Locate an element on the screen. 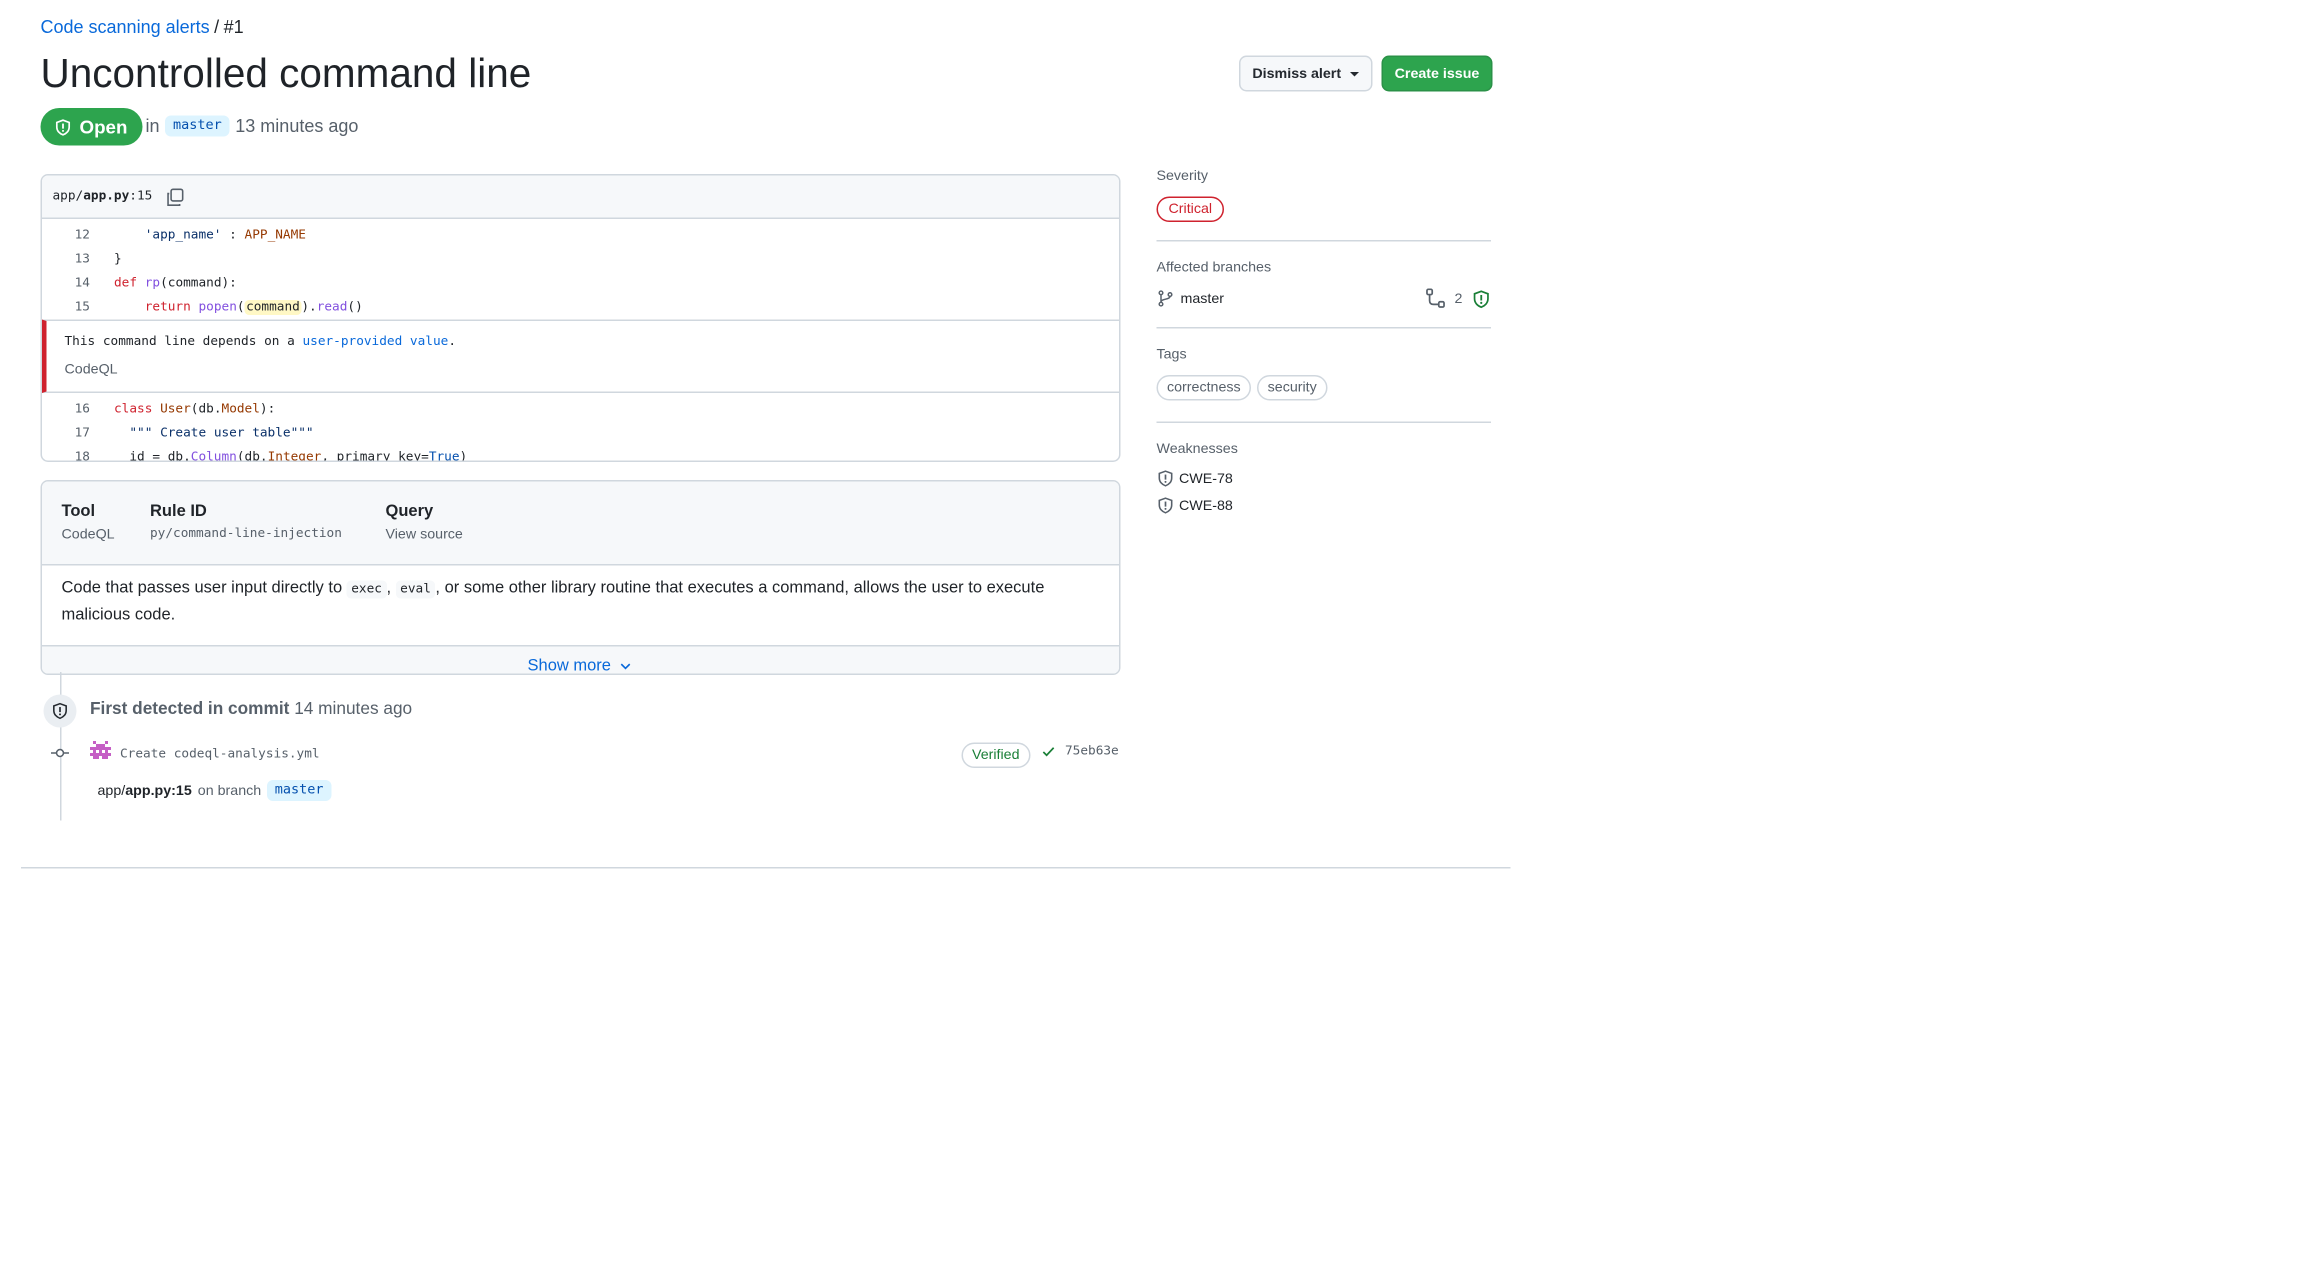 The image size is (2301, 1277). shield-check-icon is located at coordinates (1481, 298).